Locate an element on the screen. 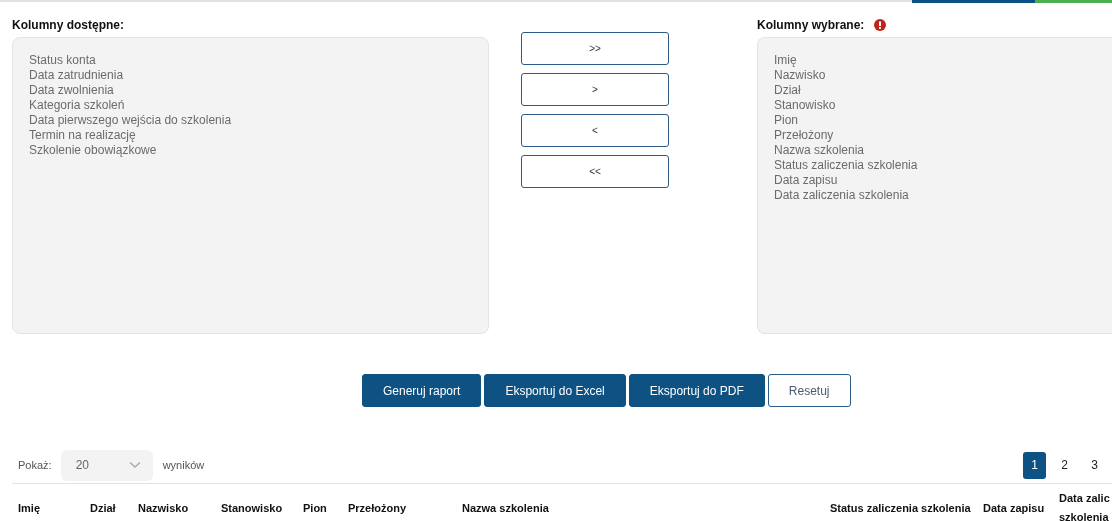 The width and height of the screenshot is (1112, 521). list-item: Kategoria szkoleń is located at coordinates (250, 105).